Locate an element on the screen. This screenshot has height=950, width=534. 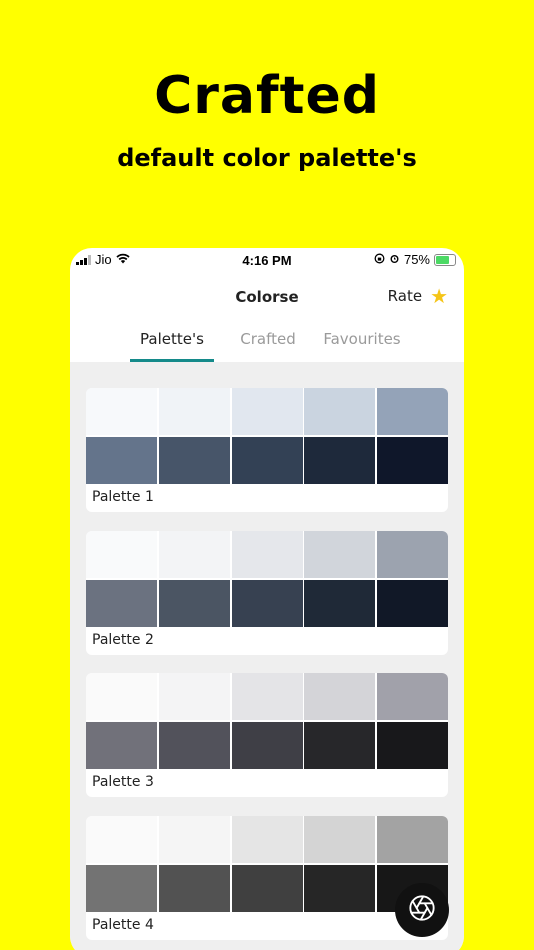
battery-percent: 75% is located at coordinates (416, 259).